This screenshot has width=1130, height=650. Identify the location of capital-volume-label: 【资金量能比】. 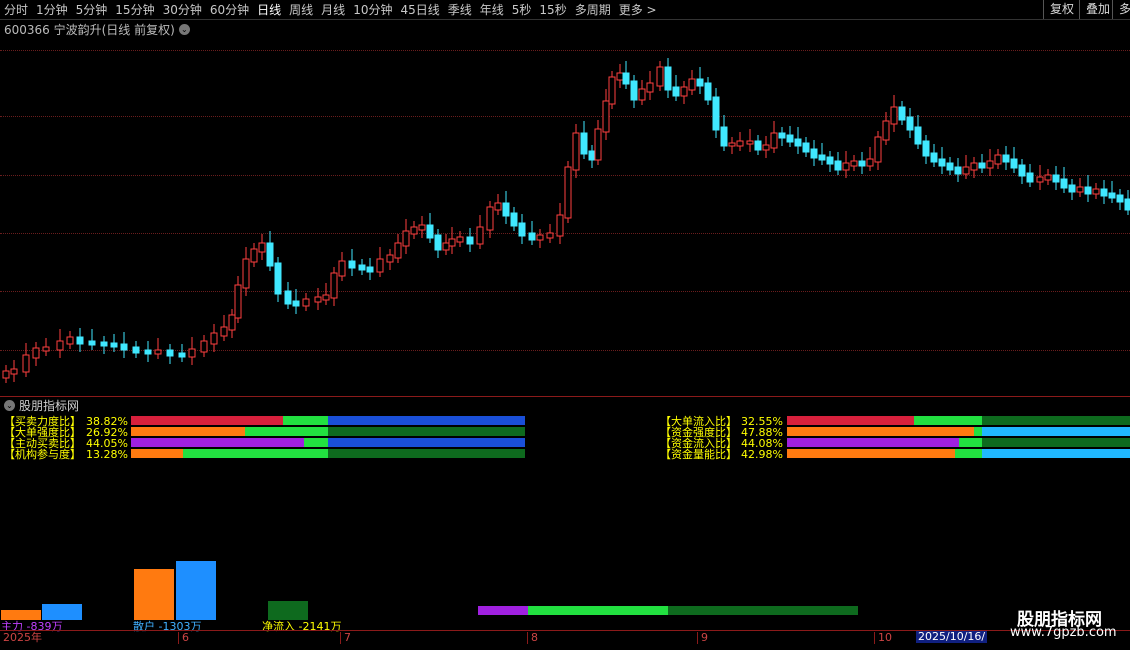
(698, 454).